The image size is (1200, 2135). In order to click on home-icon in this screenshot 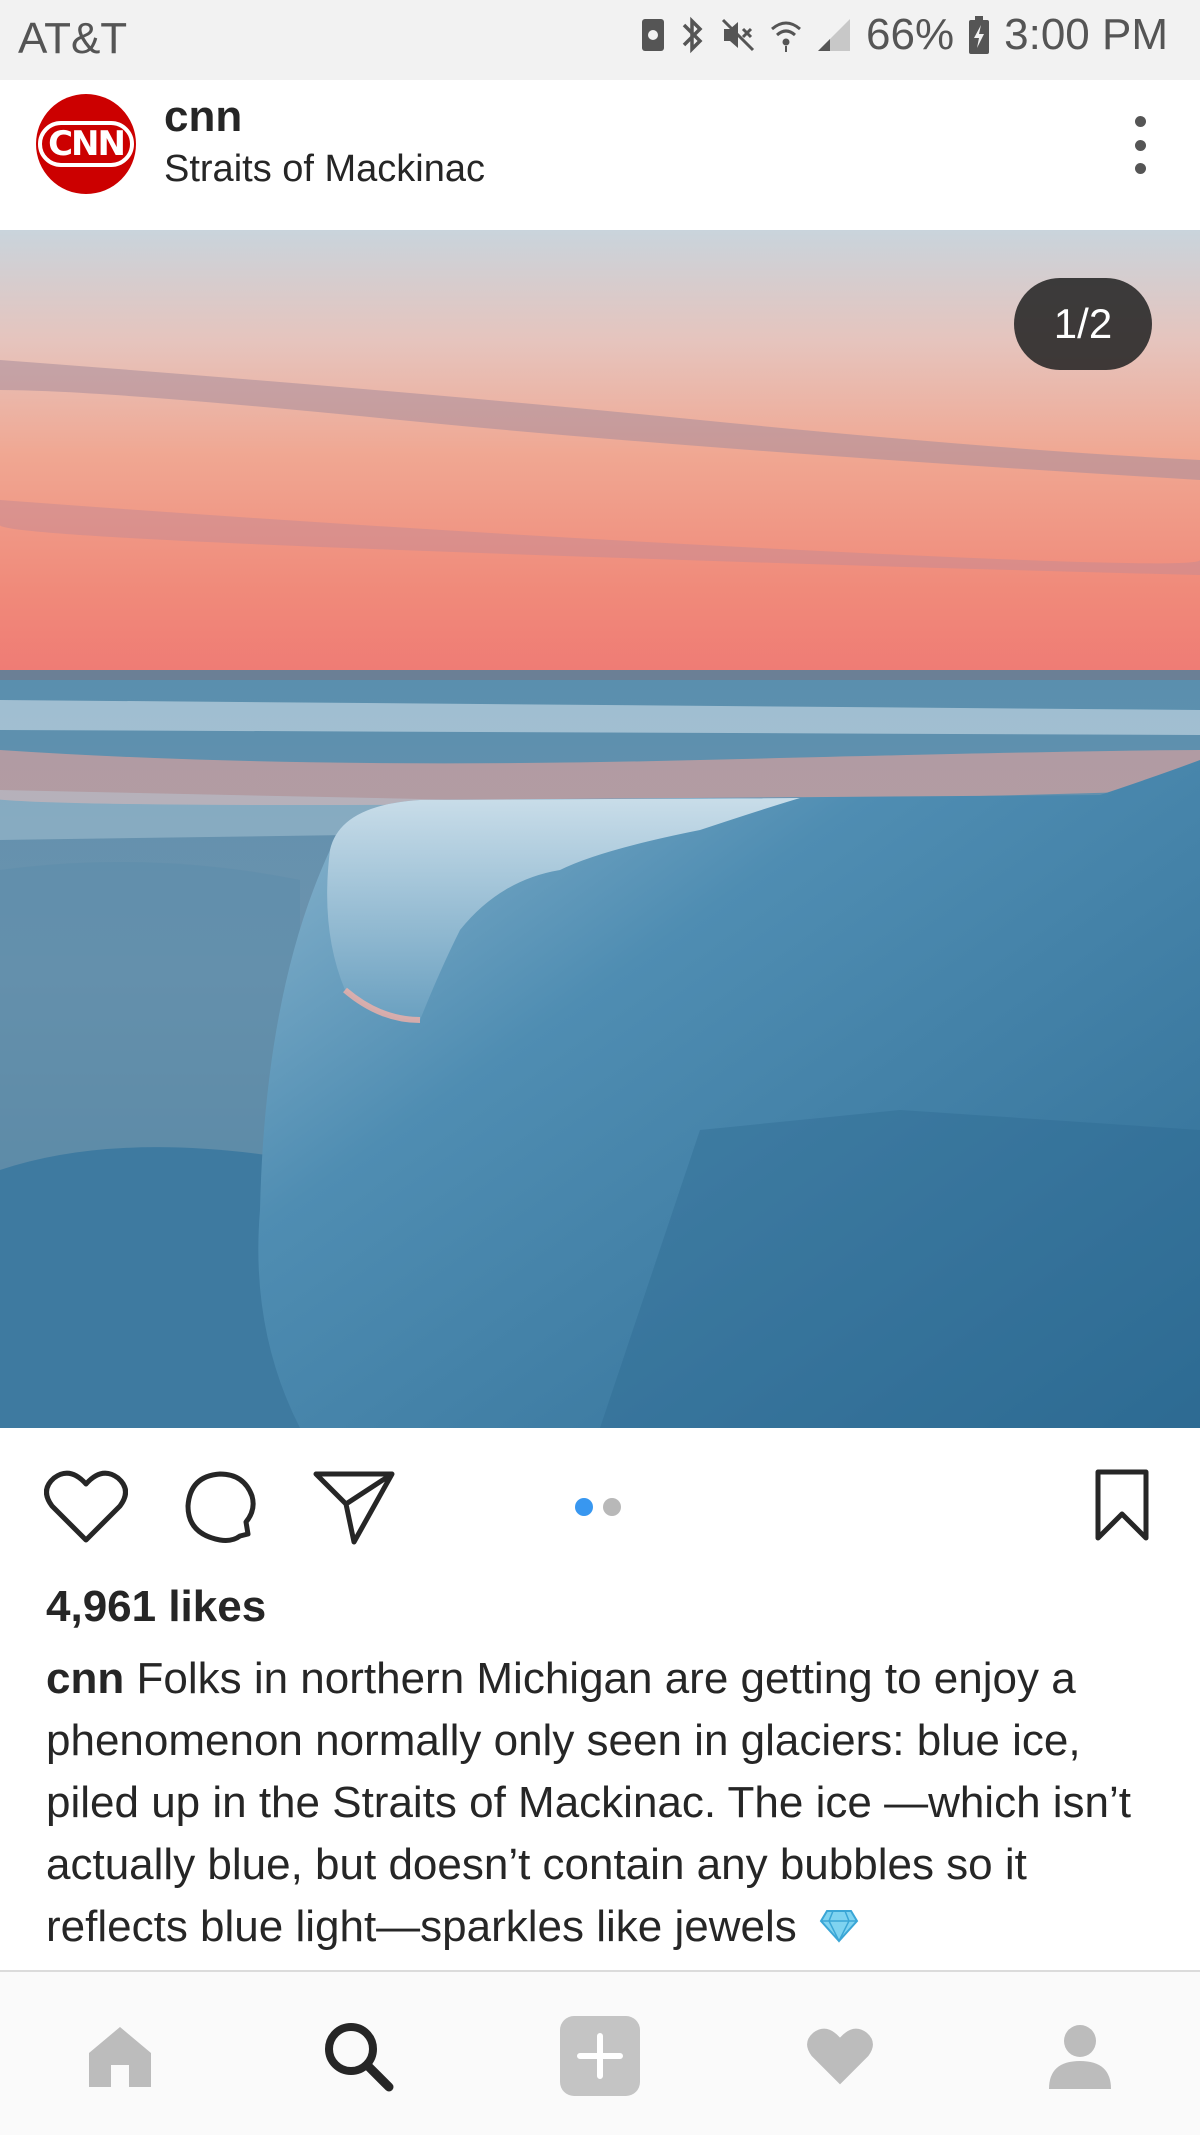, I will do `click(120, 2056)`.